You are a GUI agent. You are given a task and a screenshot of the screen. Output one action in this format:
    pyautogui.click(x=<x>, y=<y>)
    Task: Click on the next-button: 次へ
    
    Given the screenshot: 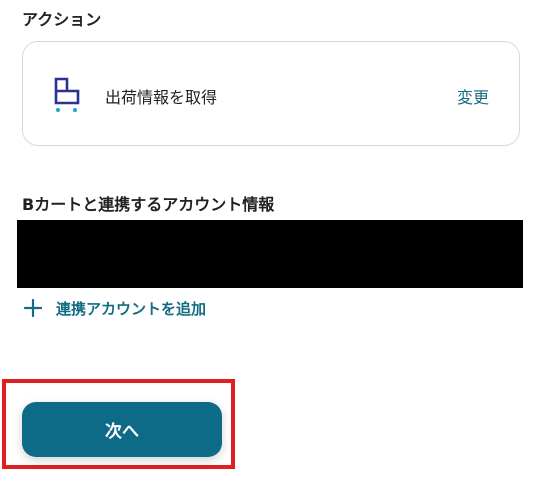 What is the action you would take?
    pyautogui.click(x=122, y=429)
    